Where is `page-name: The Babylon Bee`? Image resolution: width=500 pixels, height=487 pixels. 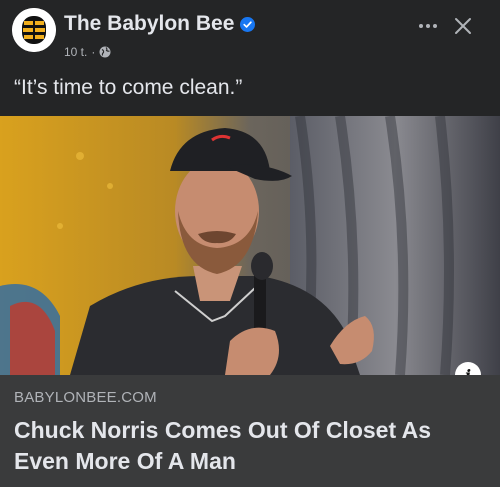
page-name: The Babylon Bee is located at coordinates (149, 24).